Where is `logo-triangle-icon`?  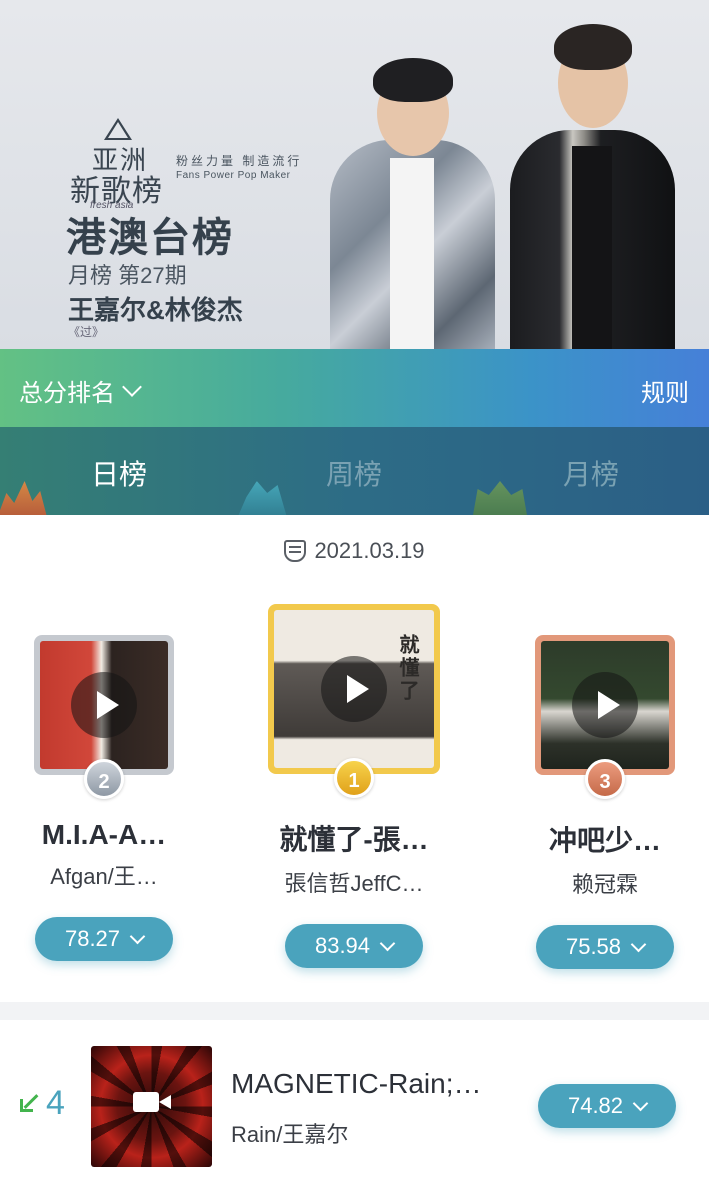 logo-triangle-icon is located at coordinates (118, 129).